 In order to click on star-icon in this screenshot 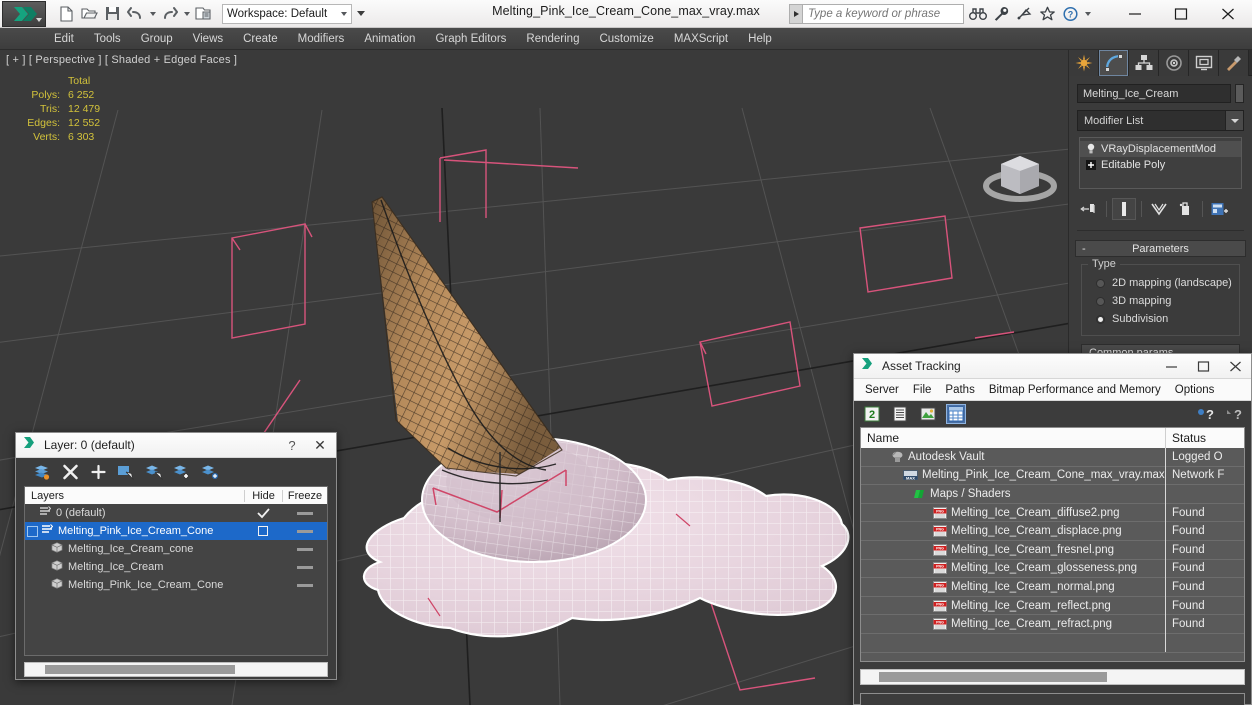, I will do `click(1047, 14)`.